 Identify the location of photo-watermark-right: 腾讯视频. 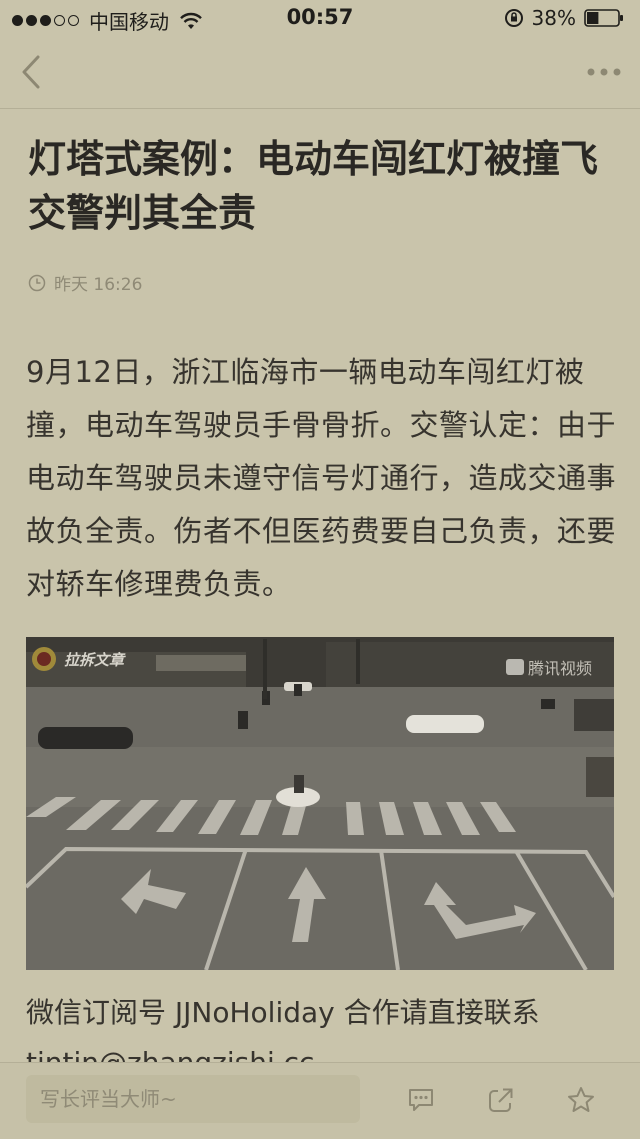
(560, 668).